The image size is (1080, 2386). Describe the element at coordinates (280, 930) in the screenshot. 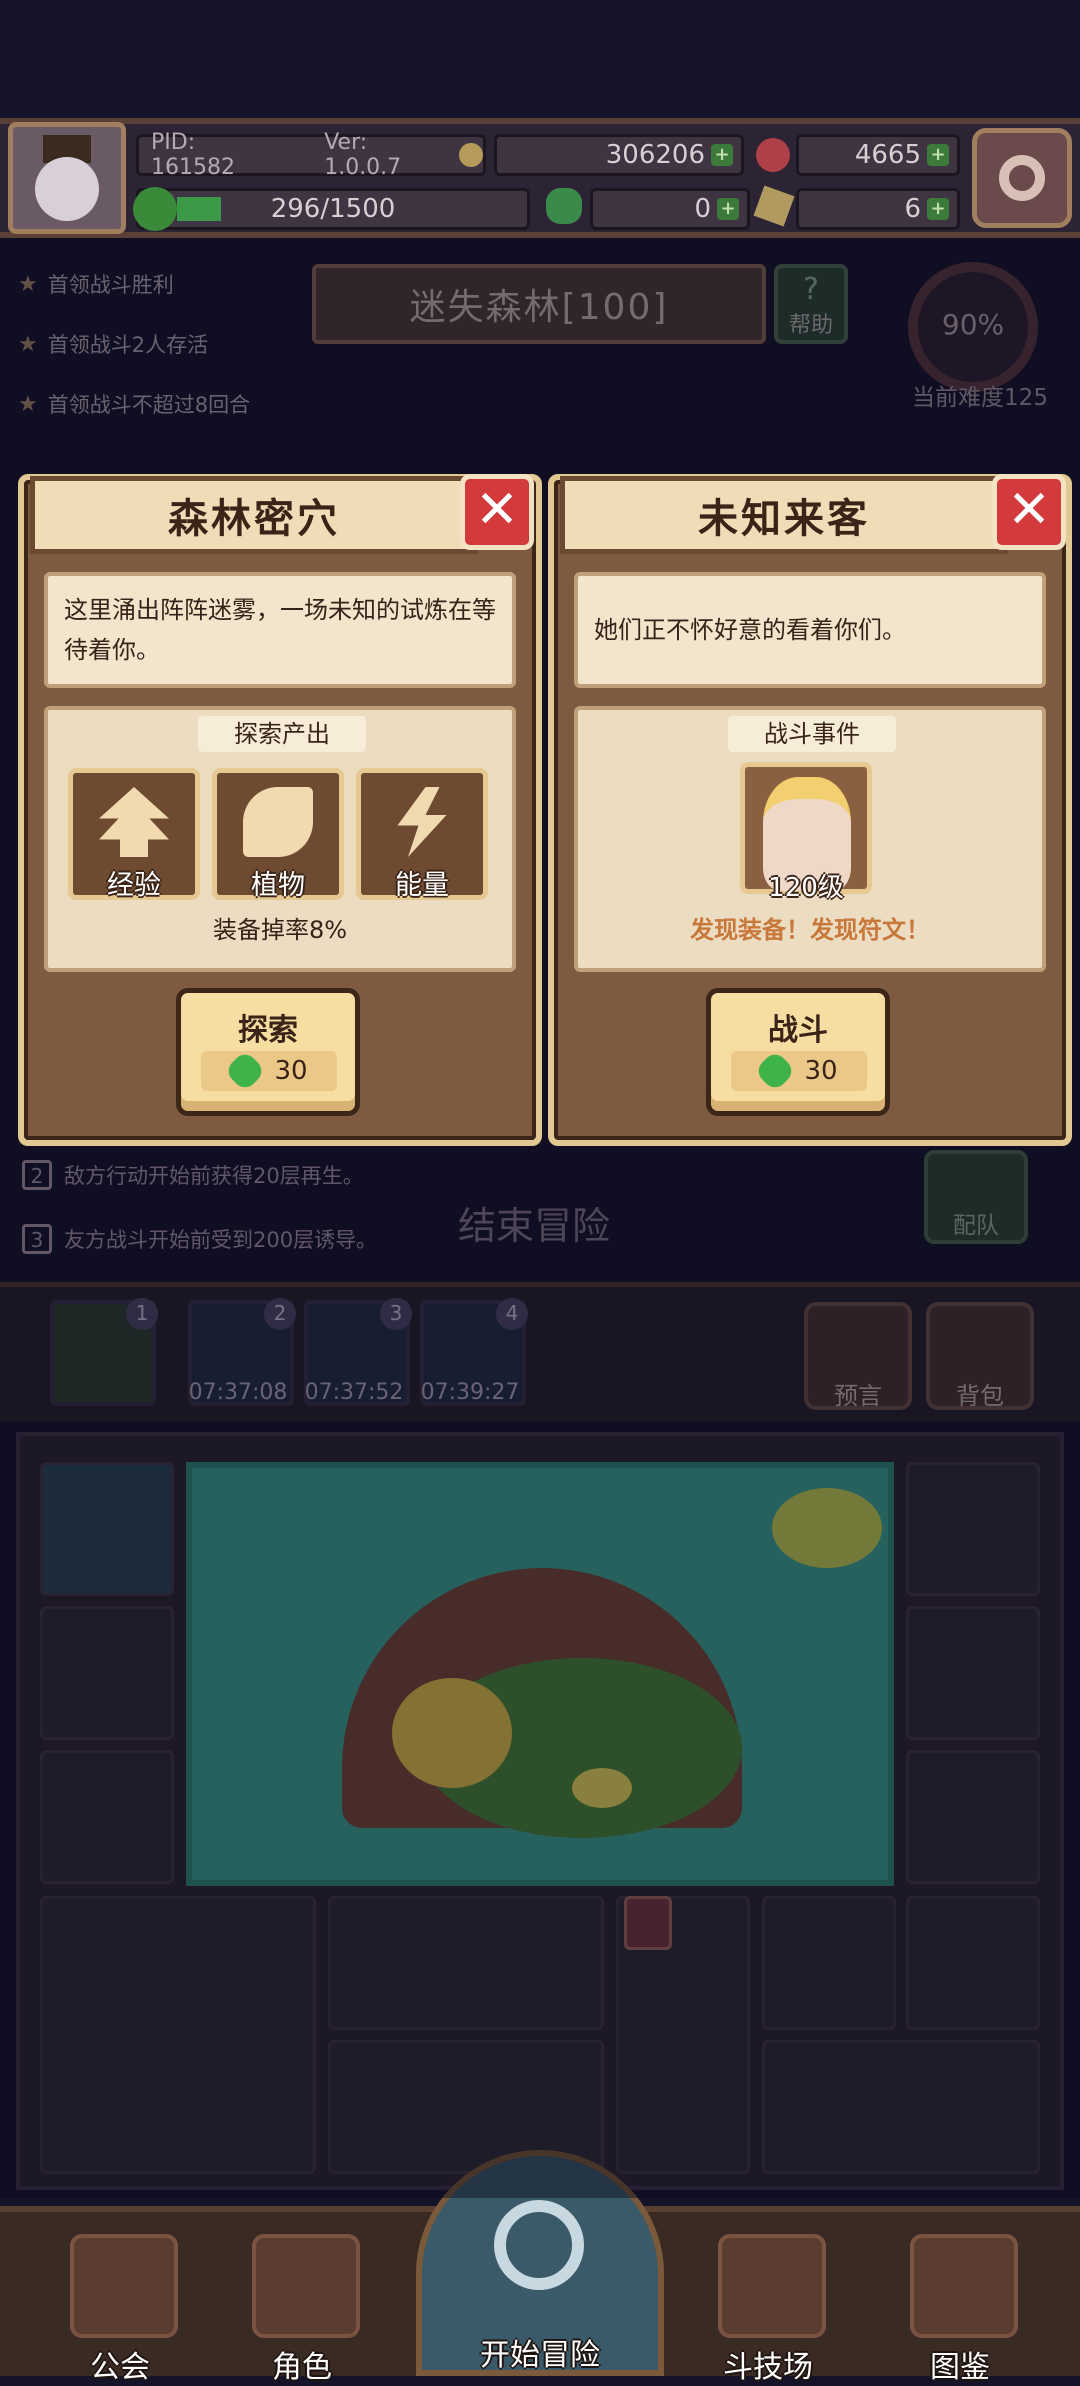

I see `drop-rate: 装备掉率8%` at that location.